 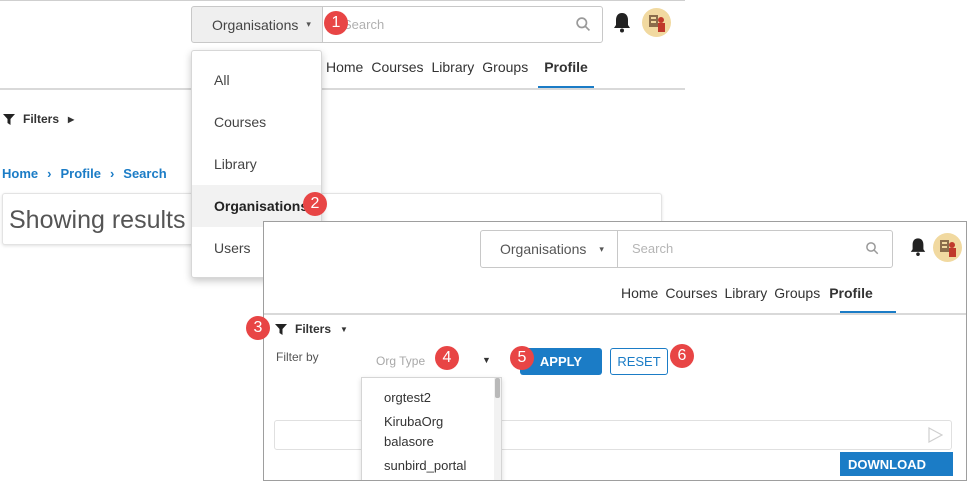 What do you see at coordinates (80, 173) in the screenshot?
I see `breadcrumb-profile: Profile` at bounding box center [80, 173].